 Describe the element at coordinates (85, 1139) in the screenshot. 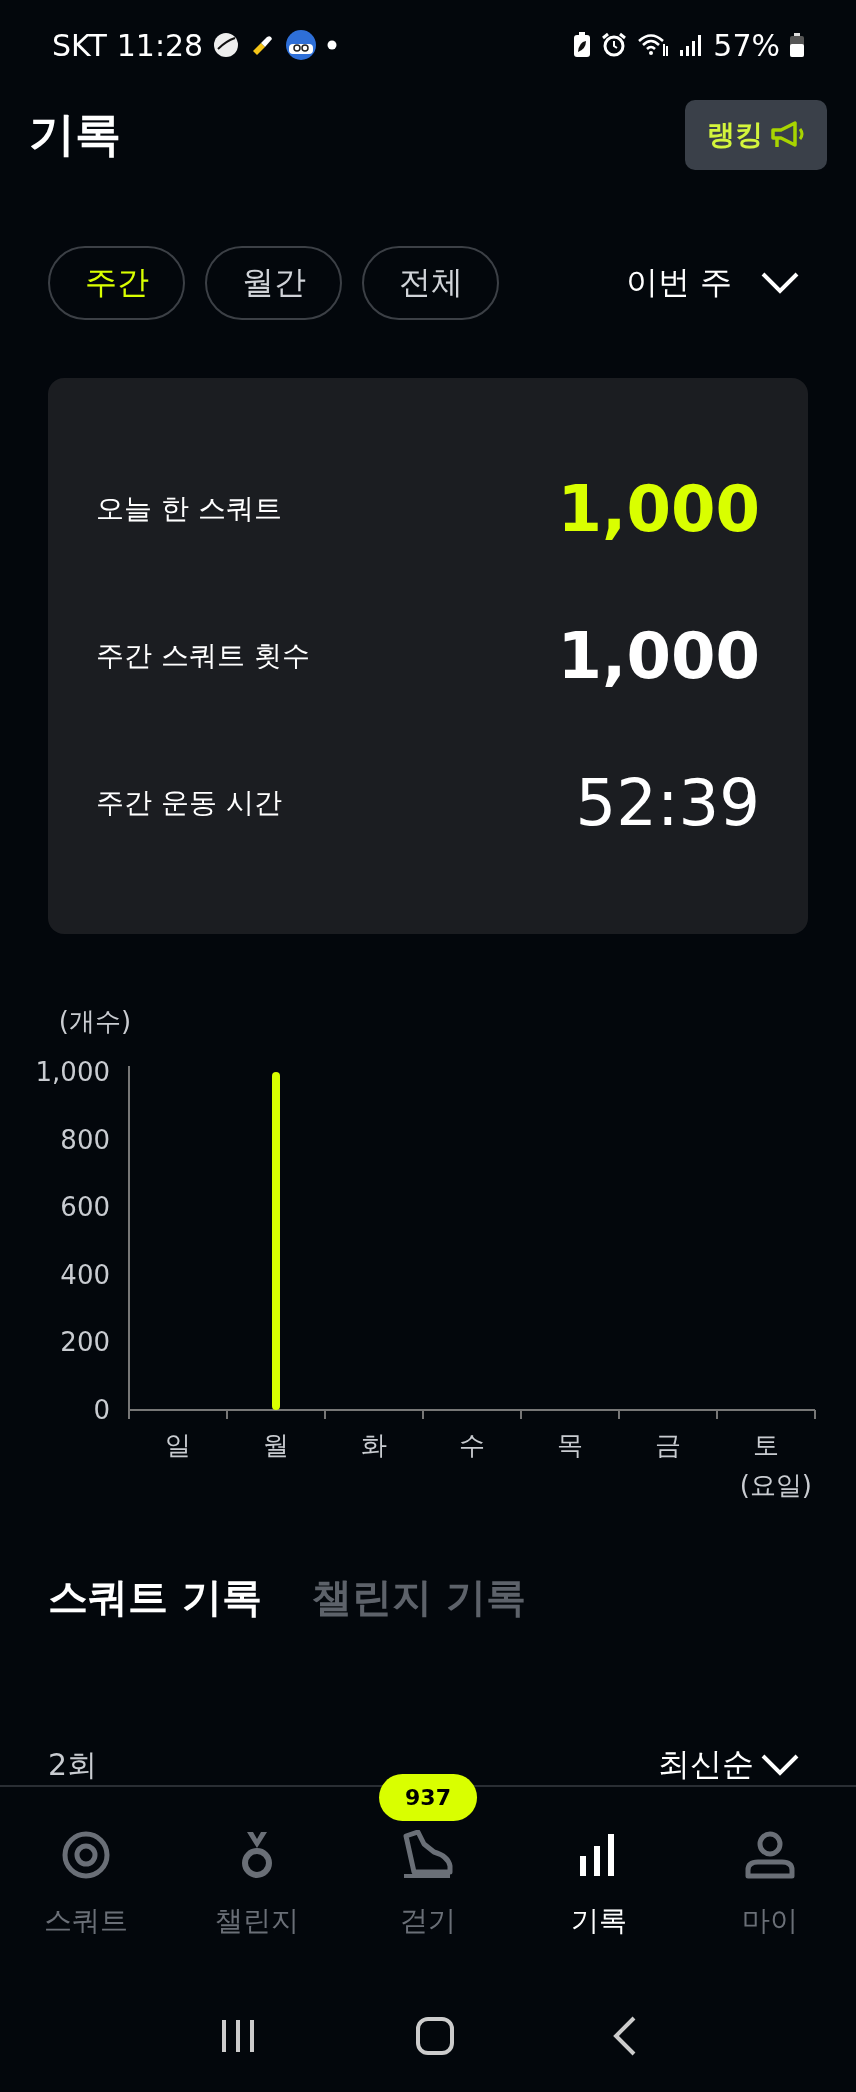

I see `y-tick-label: 800` at that location.